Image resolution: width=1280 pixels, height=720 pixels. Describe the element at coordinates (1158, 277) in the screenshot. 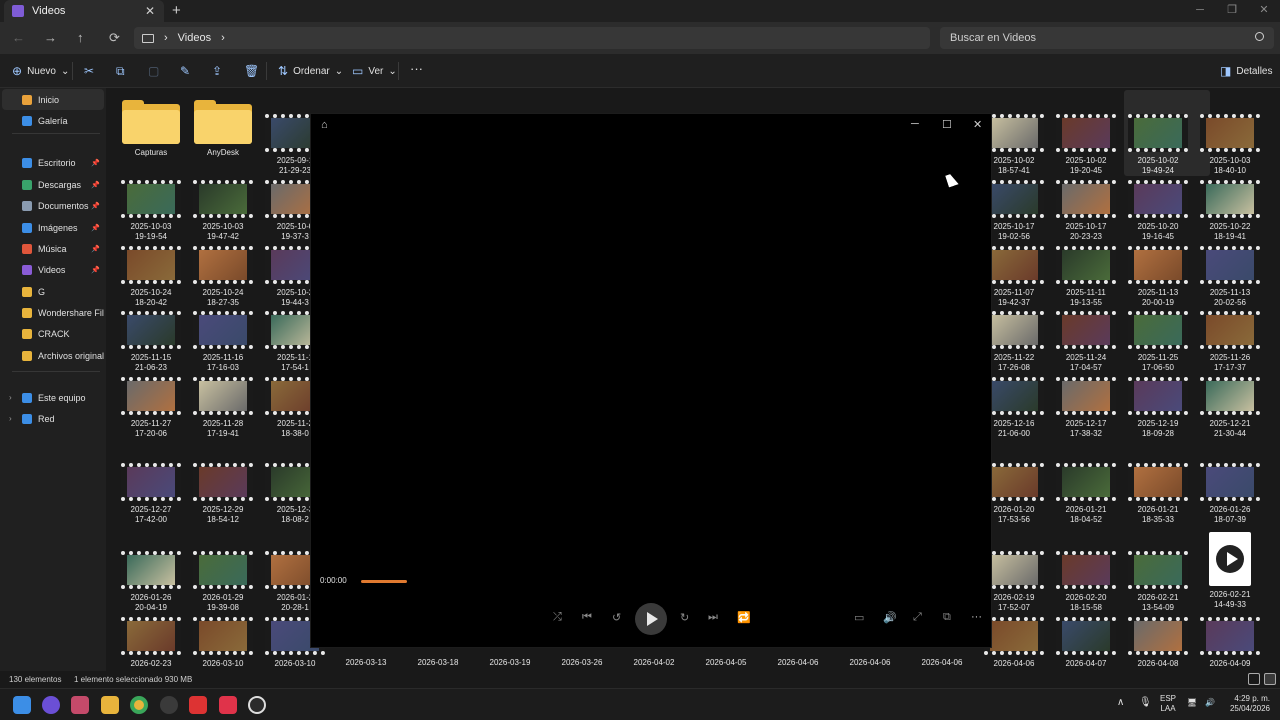

I see `video-file-item: 2025-11-13 20-00-19` at that location.